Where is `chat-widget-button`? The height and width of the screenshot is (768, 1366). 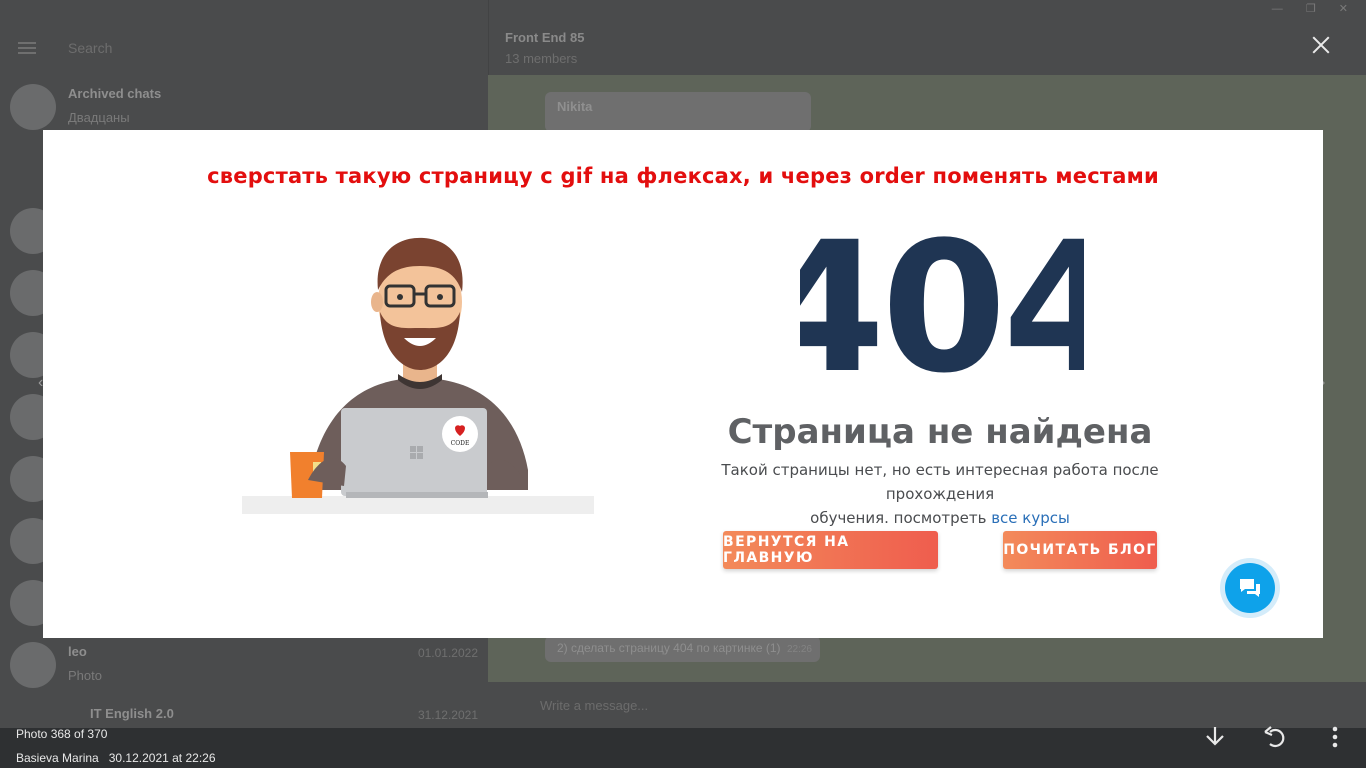 chat-widget-button is located at coordinates (1250, 588).